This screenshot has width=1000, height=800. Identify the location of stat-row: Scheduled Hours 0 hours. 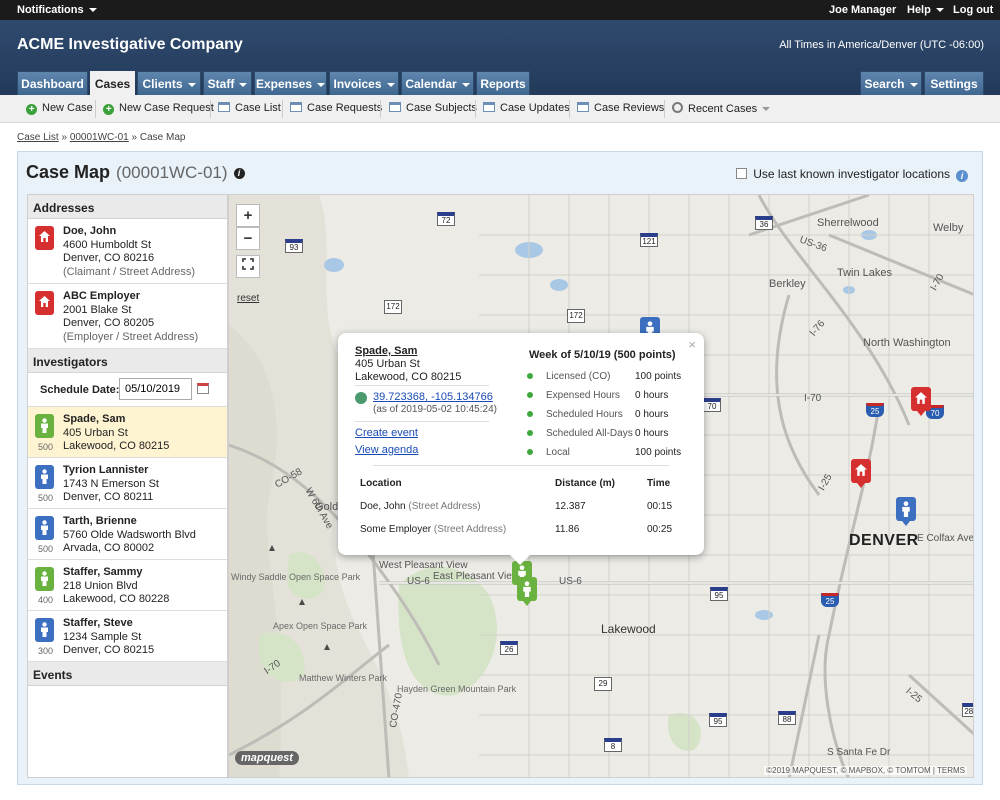
(597, 414).